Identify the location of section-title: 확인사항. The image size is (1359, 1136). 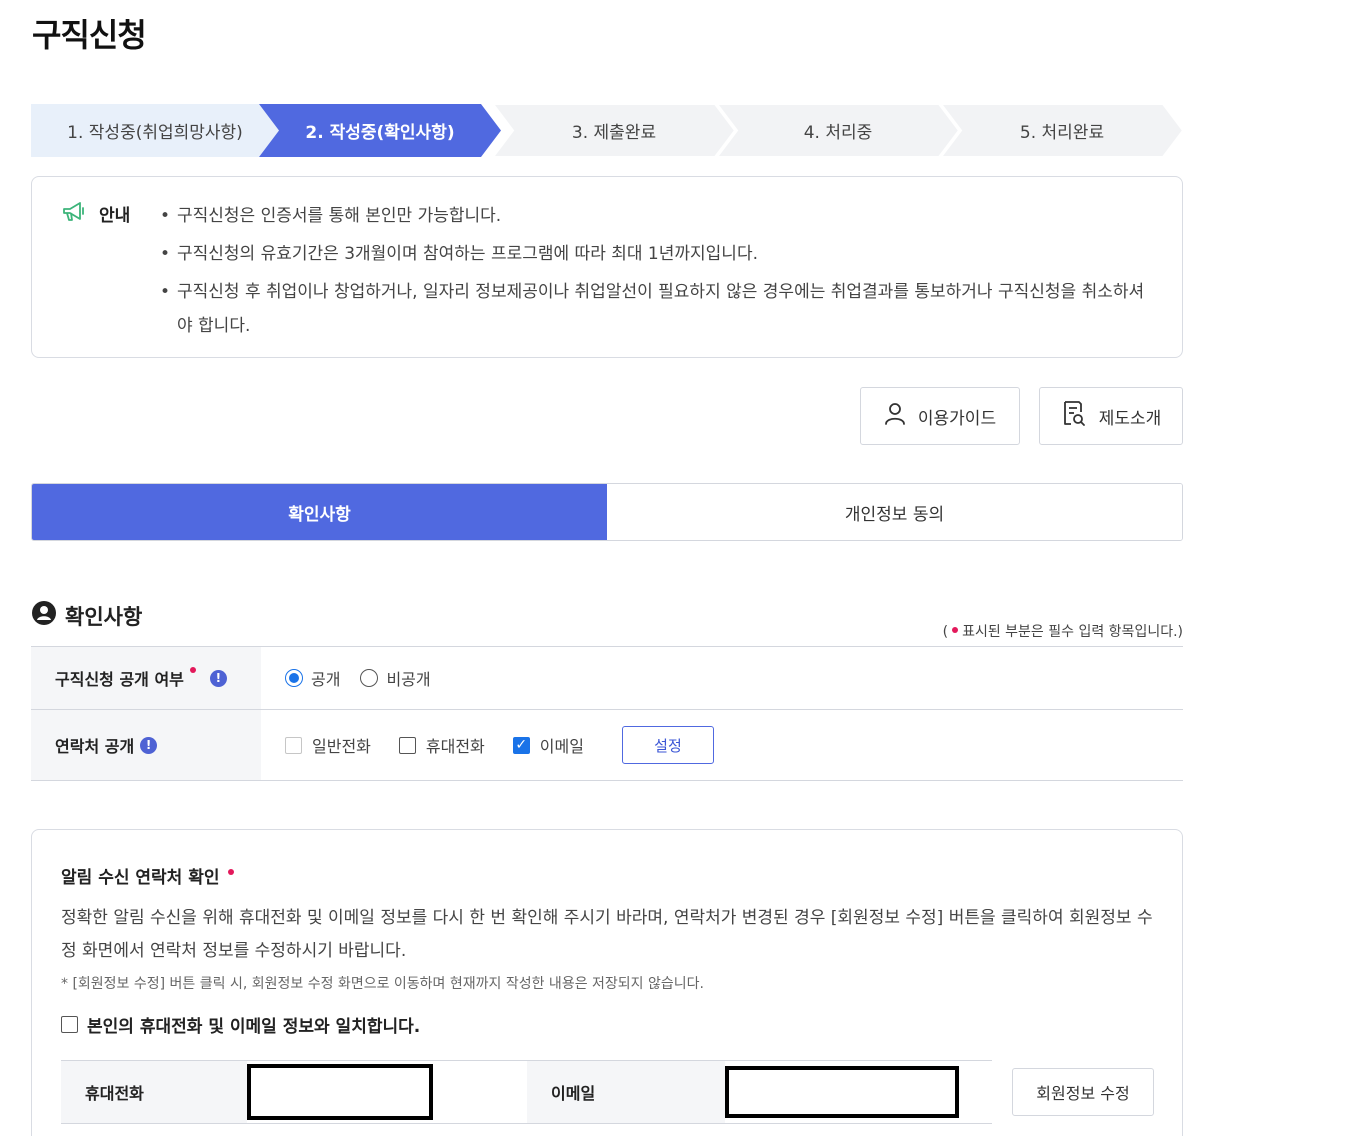
(86, 615).